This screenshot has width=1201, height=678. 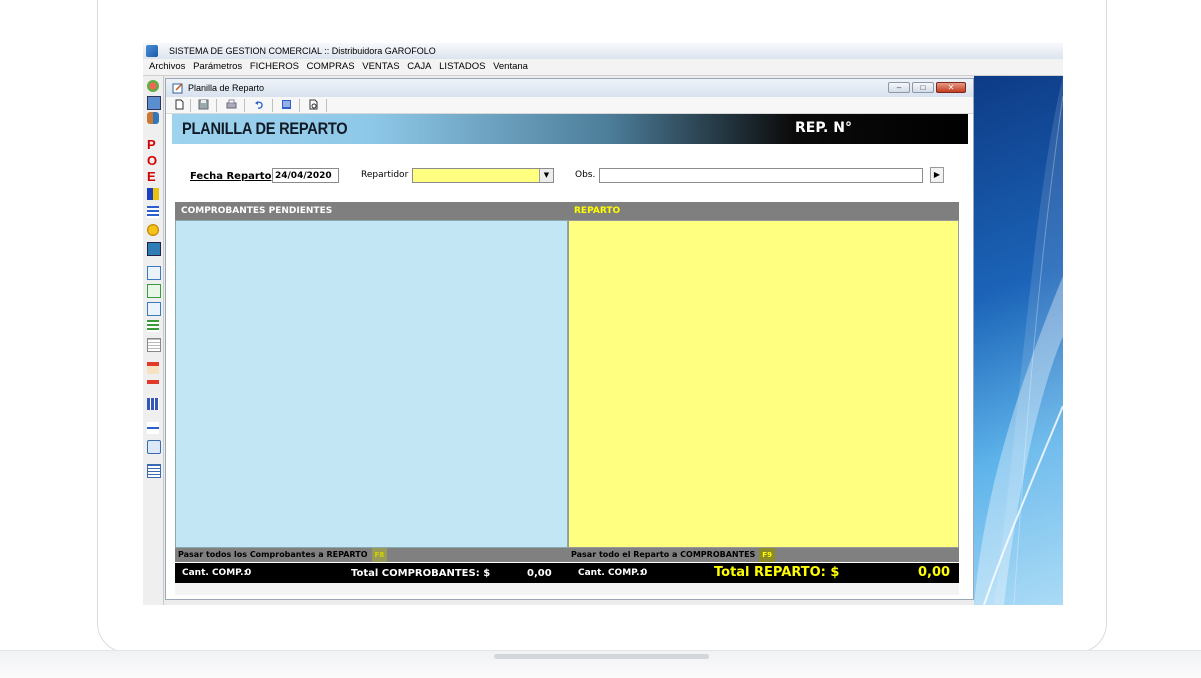 I want to click on pending-count-label: Cant. COMP.:, so click(x=215, y=573).